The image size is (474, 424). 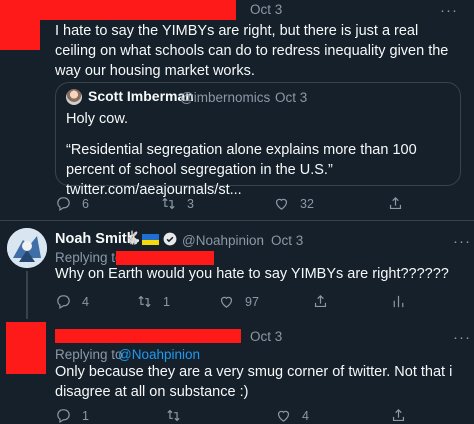 I want to click on redacted-username, so click(x=148, y=336).